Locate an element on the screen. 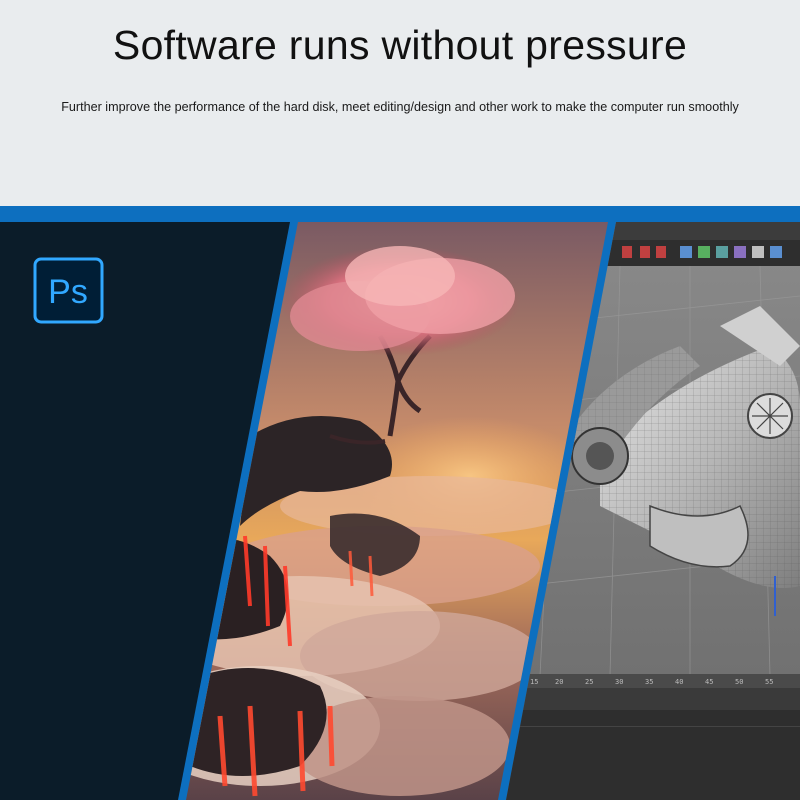  ps-logo-label: Ps is located at coordinates (68, 292).